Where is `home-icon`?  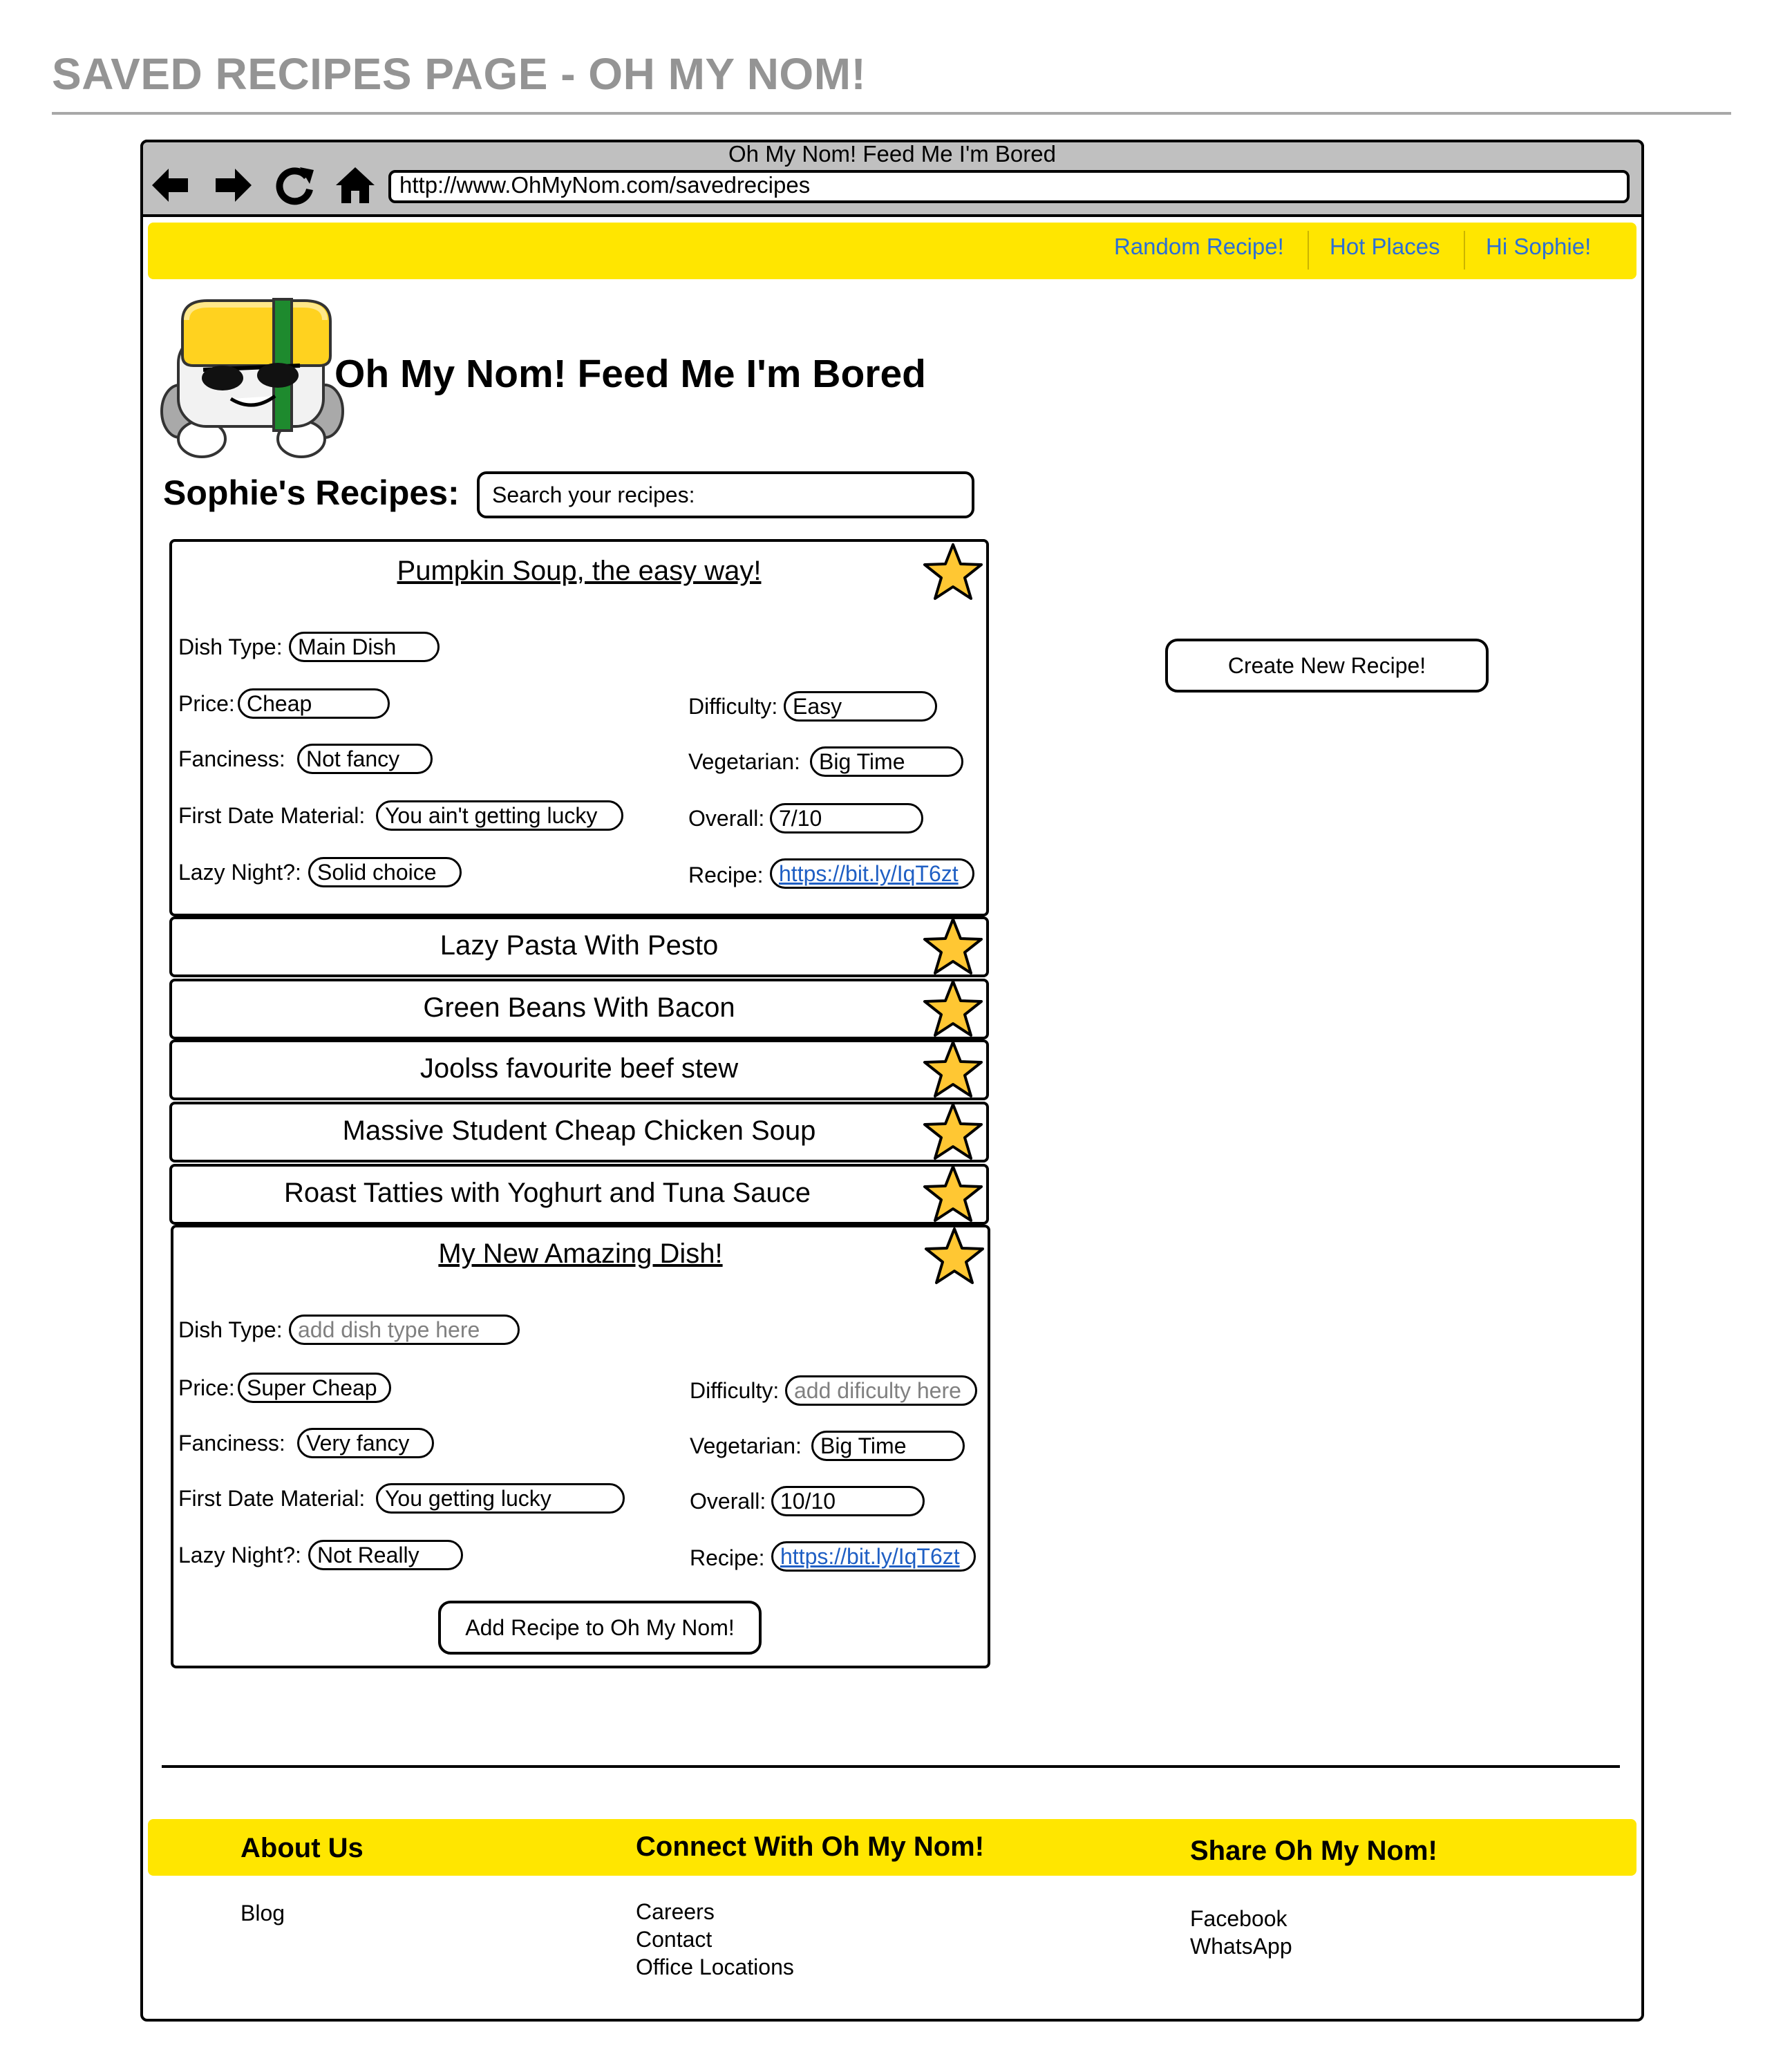 home-icon is located at coordinates (355, 185).